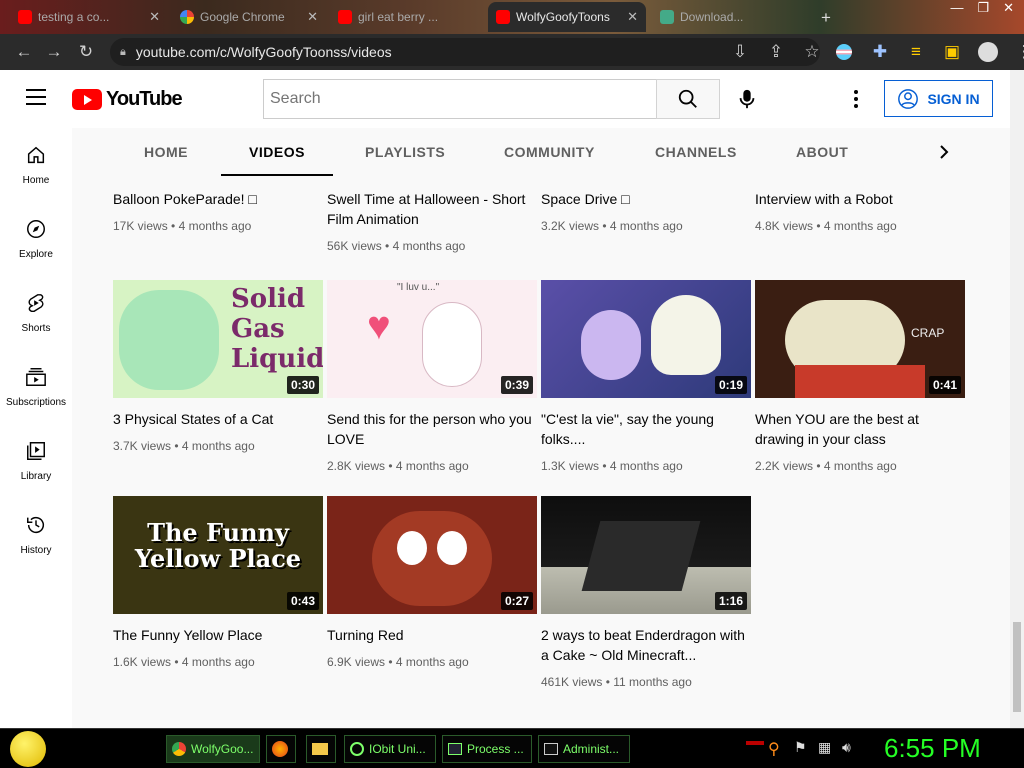  Describe the element at coordinates (398, 662) in the screenshot. I see `video-meta: 6.9K views • 4 months ago` at that location.